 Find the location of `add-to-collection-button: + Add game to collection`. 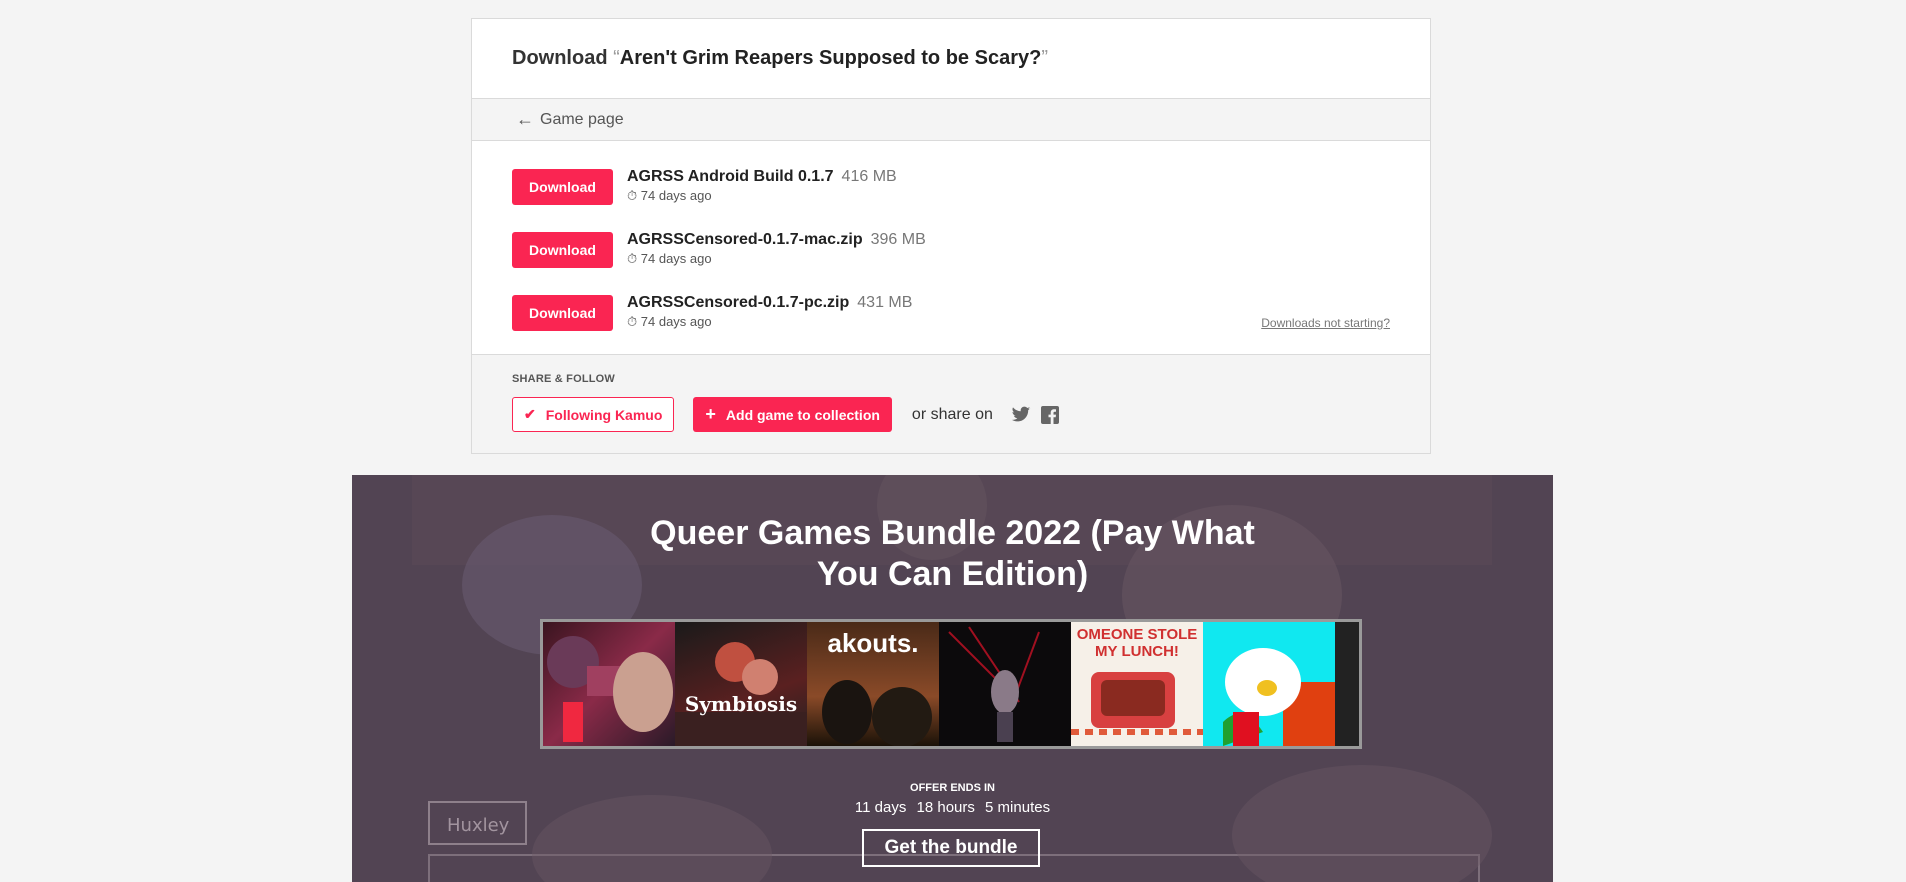

add-to-collection-button: + Add game to collection is located at coordinates (792, 414).